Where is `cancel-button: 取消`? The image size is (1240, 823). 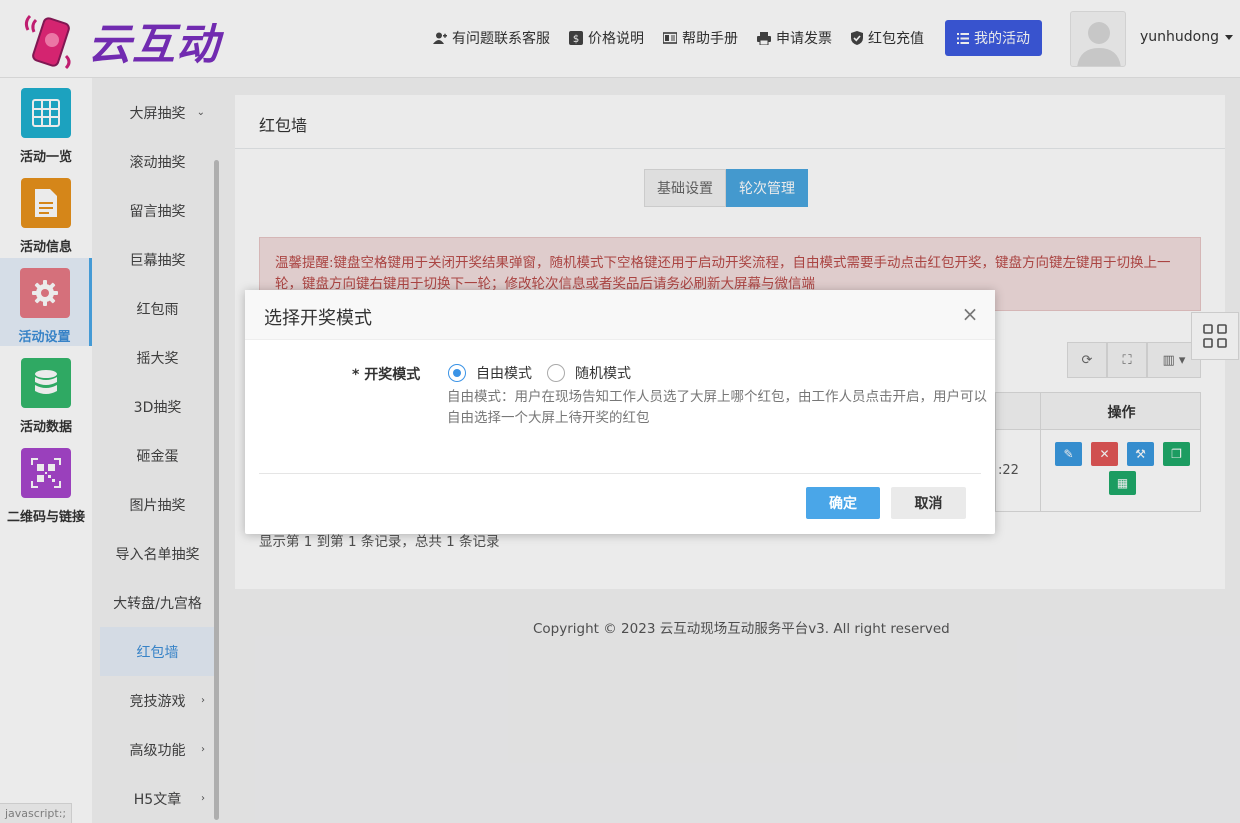
cancel-button: 取消 is located at coordinates (928, 503).